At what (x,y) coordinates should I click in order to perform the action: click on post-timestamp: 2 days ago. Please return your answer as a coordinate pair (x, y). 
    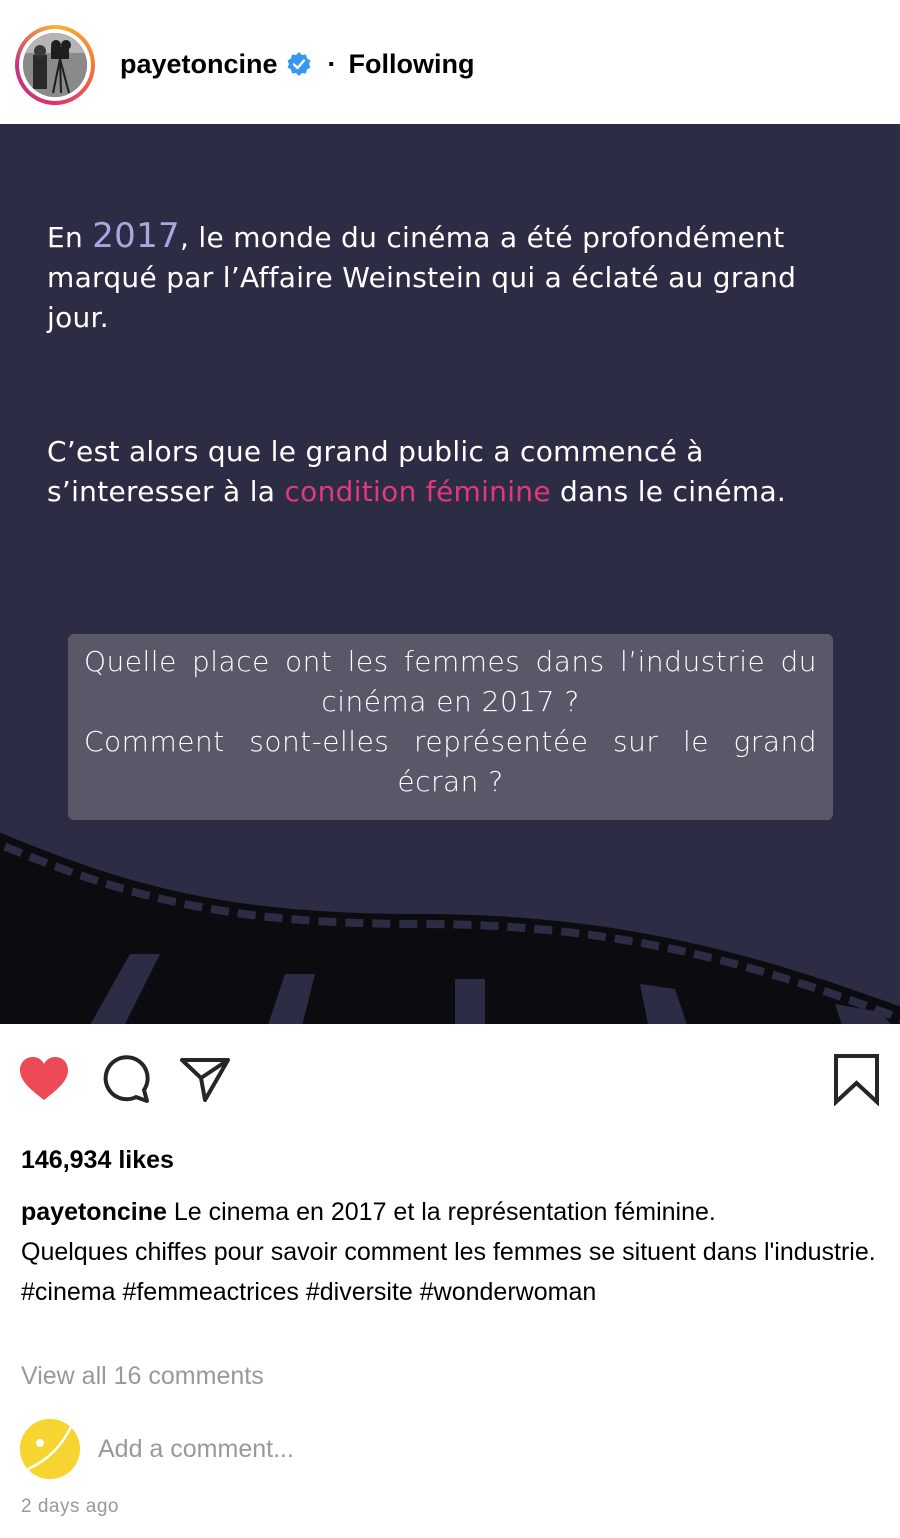
    Looking at the image, I should click on (70, 1506).